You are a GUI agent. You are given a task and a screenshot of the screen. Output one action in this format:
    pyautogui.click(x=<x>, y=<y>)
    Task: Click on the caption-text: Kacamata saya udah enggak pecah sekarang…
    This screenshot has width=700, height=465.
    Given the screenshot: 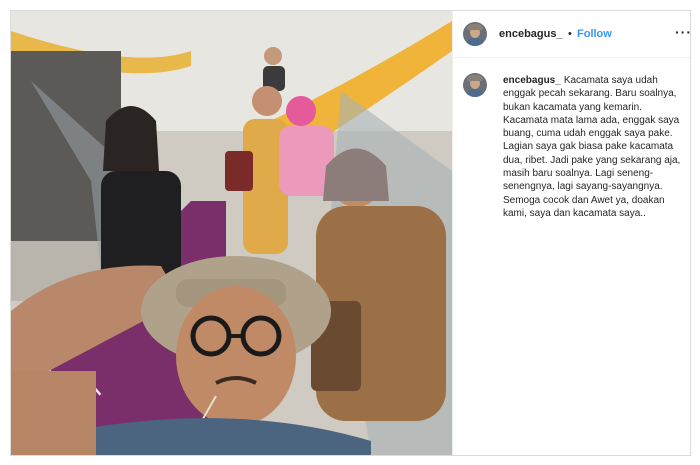 What is the action you would take?
    pyautogui.click(x=592, y=147)
    